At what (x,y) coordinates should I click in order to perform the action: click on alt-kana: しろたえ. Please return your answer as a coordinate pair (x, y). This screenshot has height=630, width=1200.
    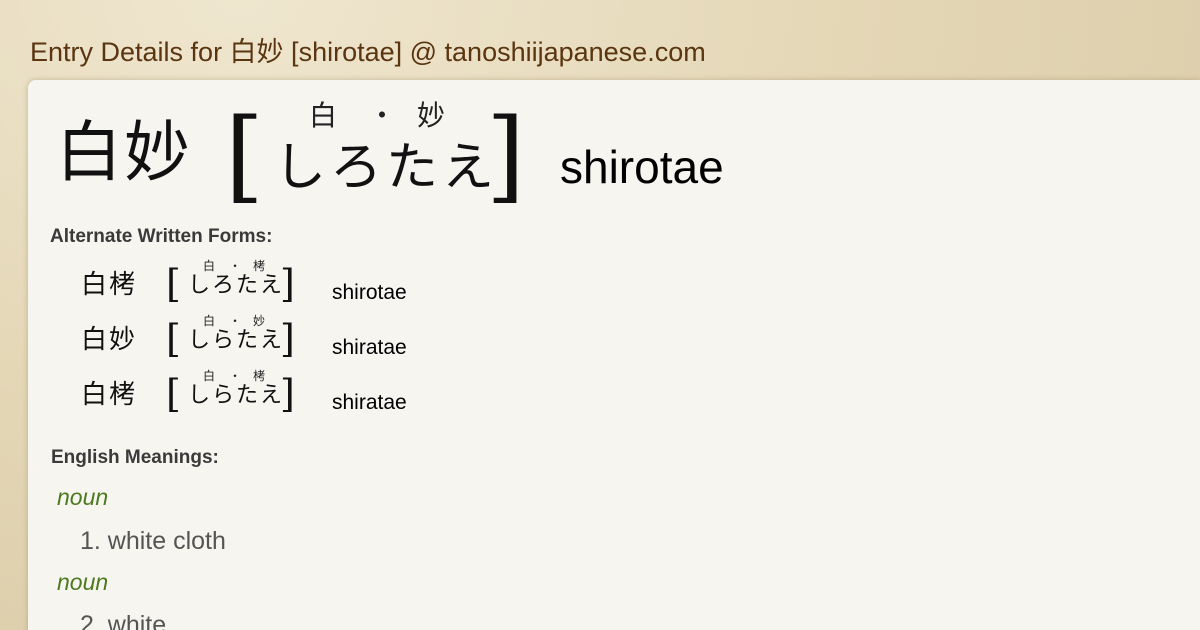
    Looking at the image, I should click on (236, 285).